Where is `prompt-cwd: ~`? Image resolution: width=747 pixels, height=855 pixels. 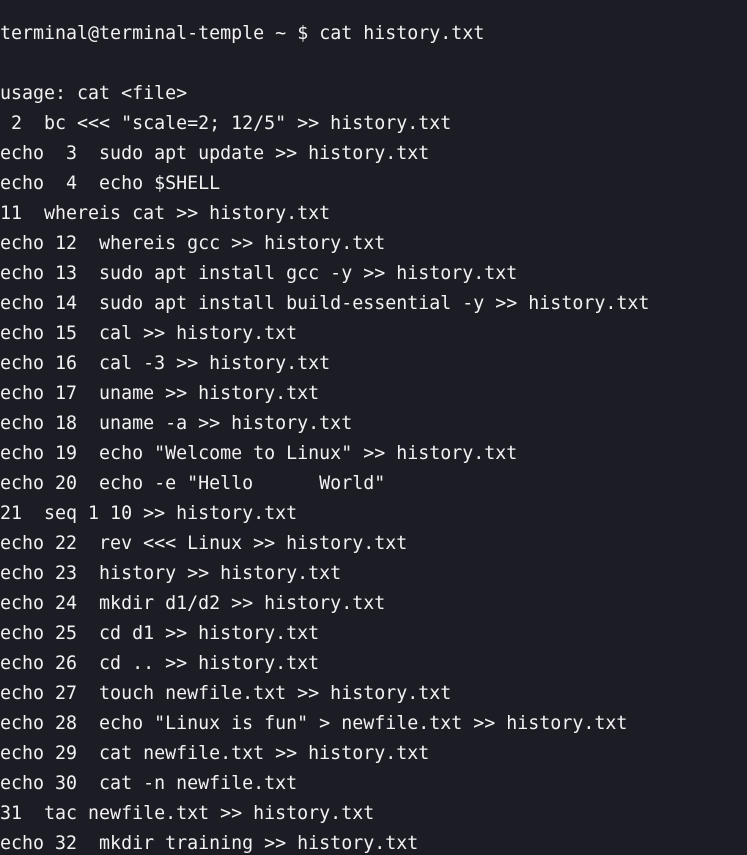 prompt-cwd: ~ is located at coordinates (281, 33).